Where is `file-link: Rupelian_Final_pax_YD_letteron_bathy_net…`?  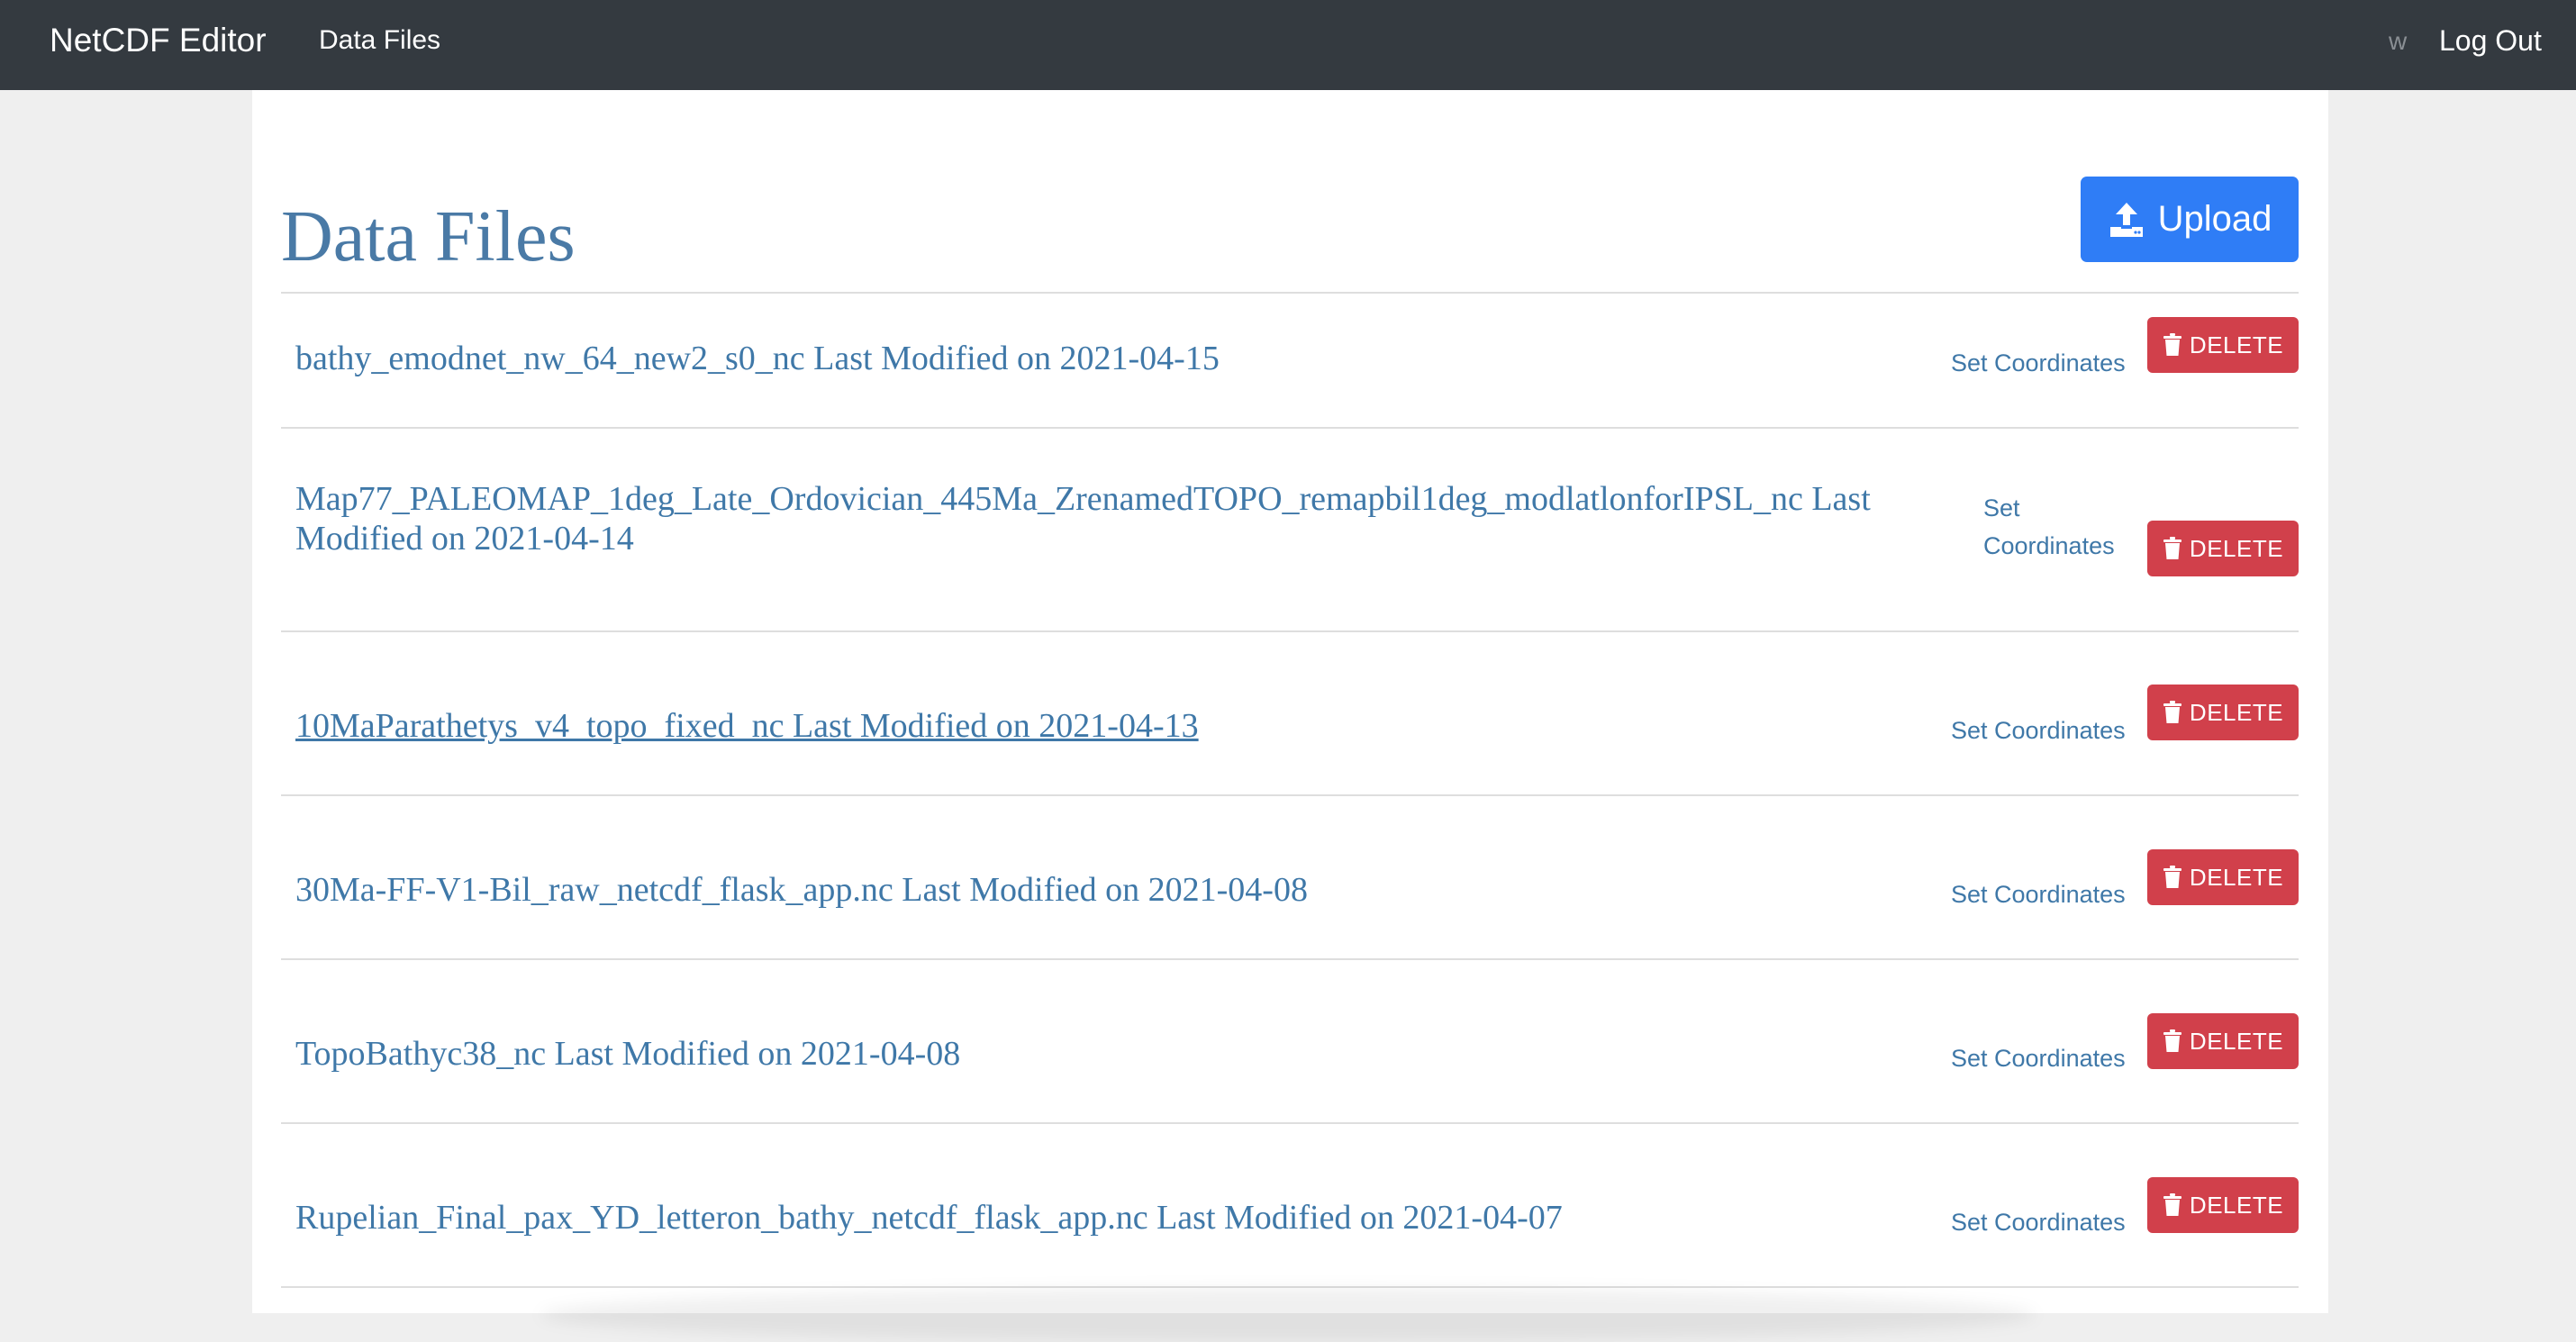
file-link: Rupelian_Final_pax_YD_letteron_bathy_net… is located at coordinates (929, 1218).